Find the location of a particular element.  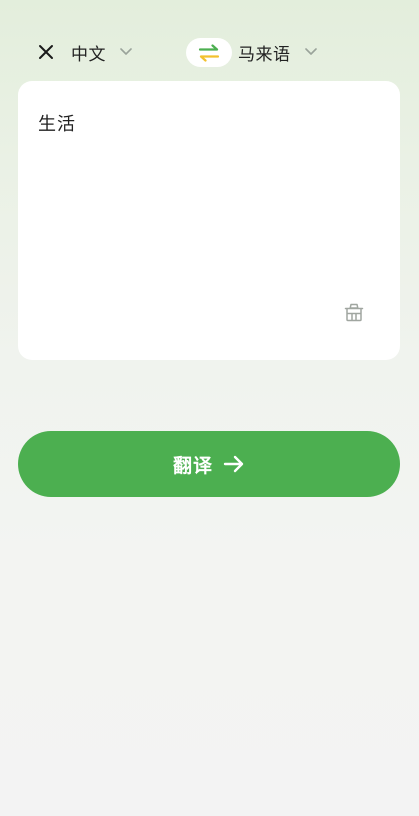

clear-input-button is located at coordinates (354, 312).